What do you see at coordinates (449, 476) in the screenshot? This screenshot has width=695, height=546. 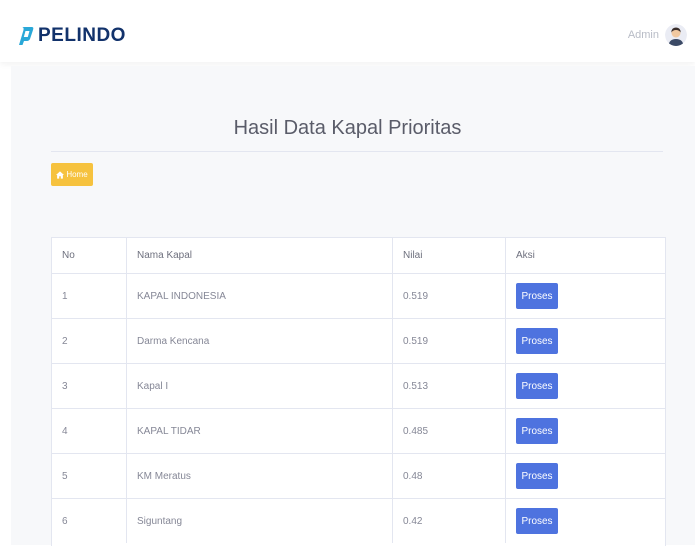 I see `cell-nilai: 0.48` at bounding box center [449, 476].